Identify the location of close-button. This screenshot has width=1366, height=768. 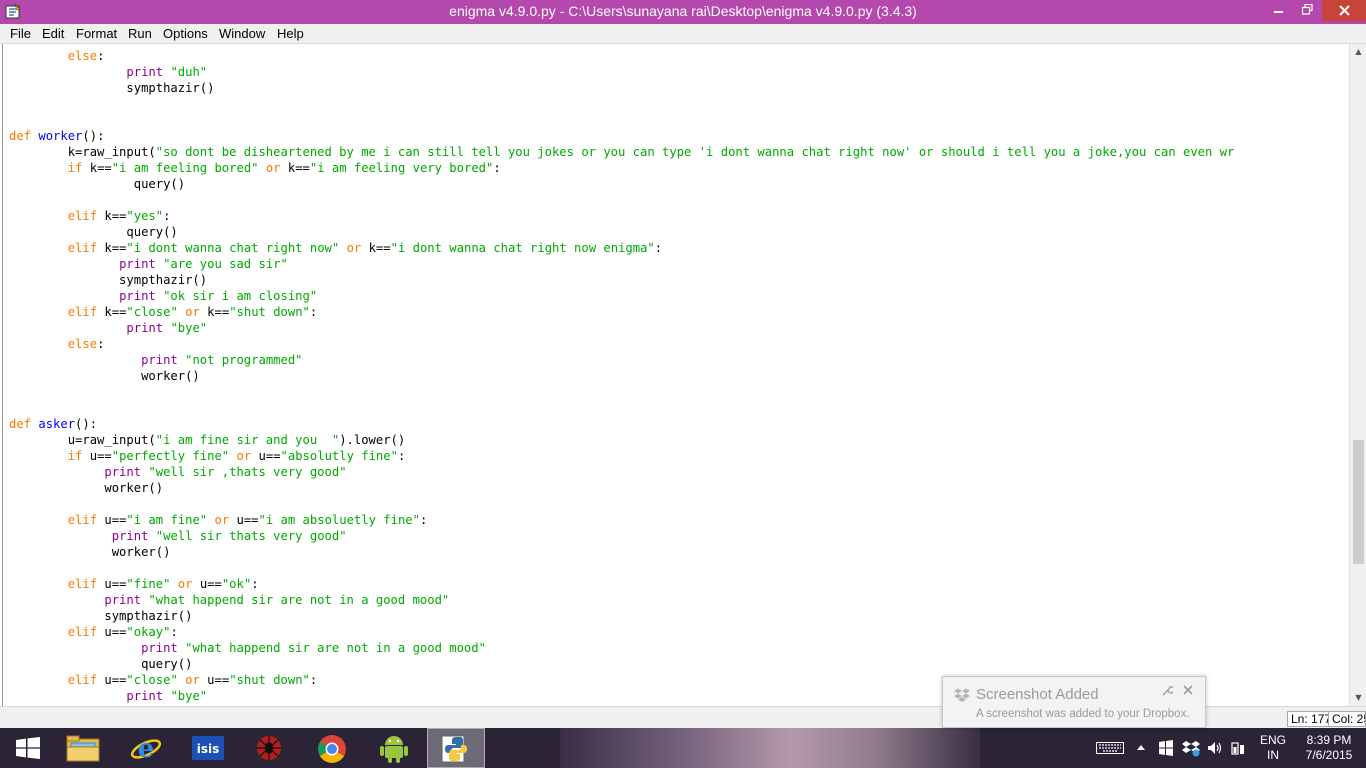
(1344, 10).